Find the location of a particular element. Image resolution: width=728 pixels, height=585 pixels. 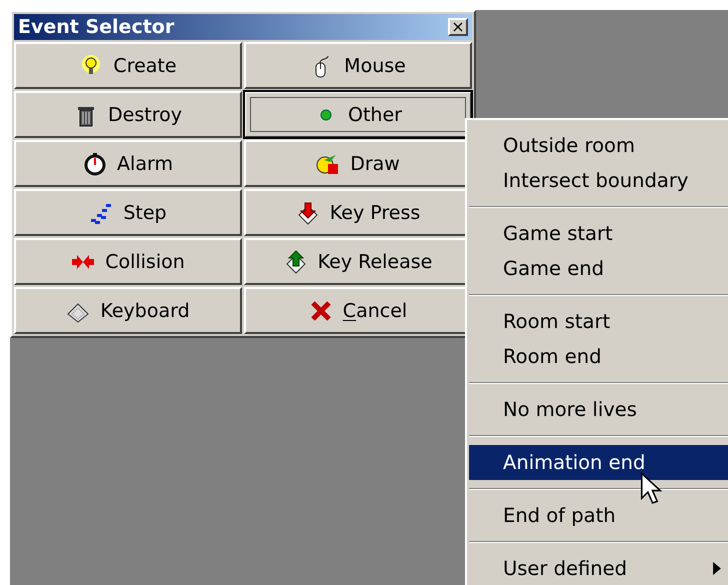

submenu-arrow-icon is located at coordinates (717, 568).